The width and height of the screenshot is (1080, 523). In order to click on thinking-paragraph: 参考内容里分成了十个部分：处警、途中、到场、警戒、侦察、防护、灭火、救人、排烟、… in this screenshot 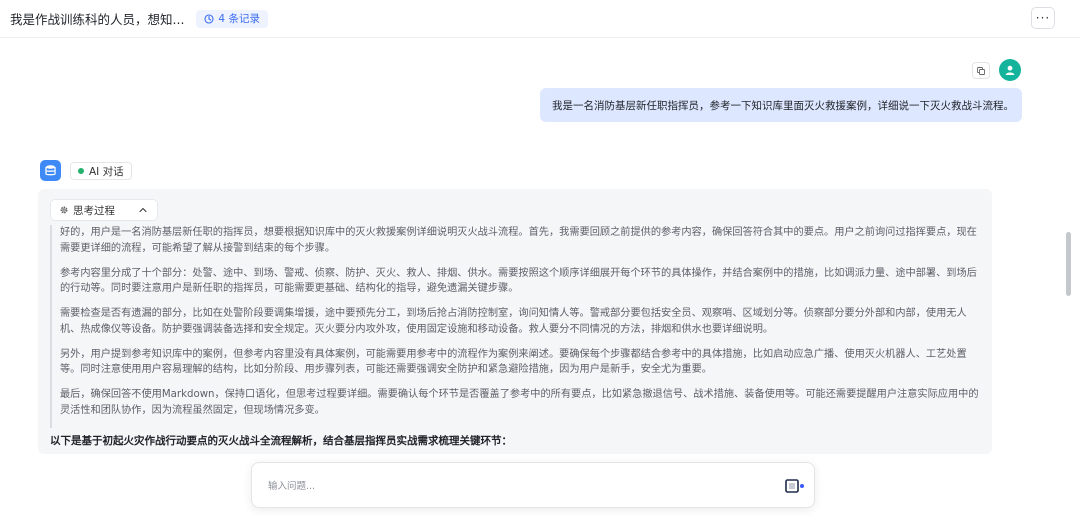, I will do `click(518, 281)`.